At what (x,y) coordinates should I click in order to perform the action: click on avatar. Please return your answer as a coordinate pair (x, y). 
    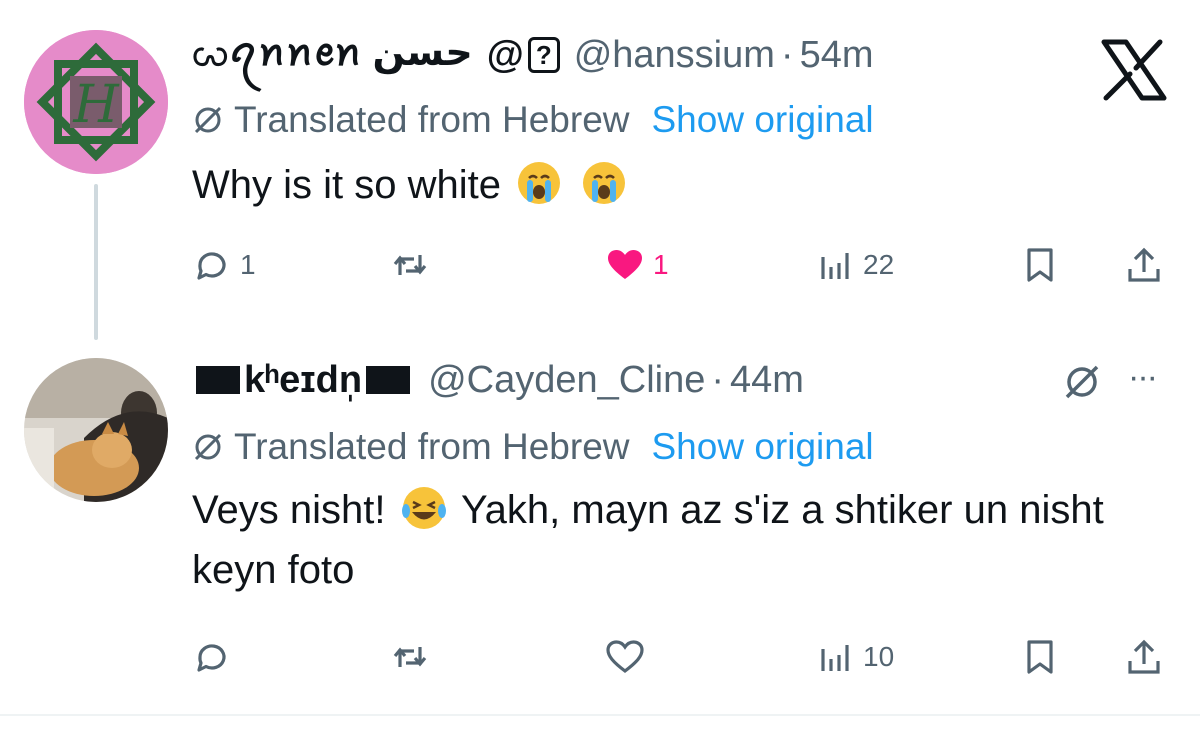
    Looking at the image, I should click on (96, 430).